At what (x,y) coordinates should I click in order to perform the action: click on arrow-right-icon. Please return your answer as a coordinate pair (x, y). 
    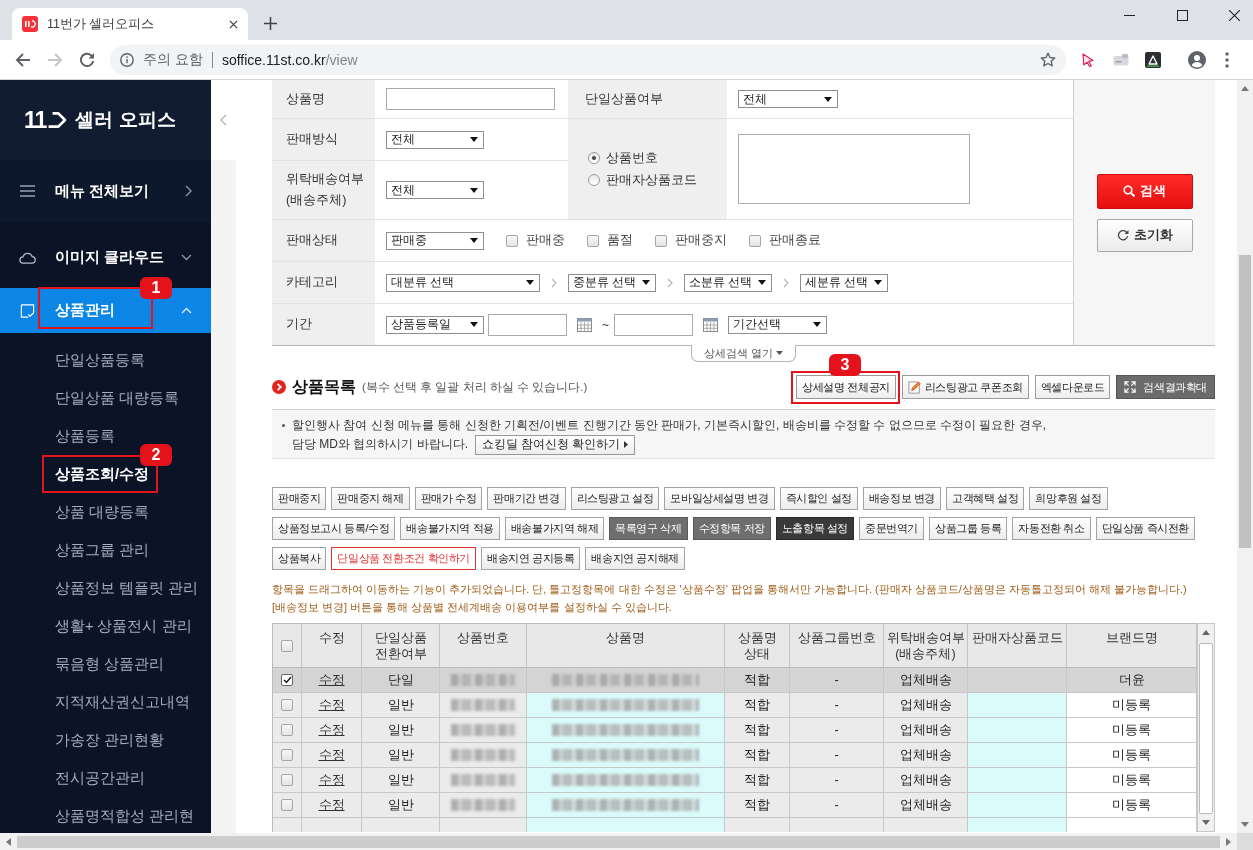
    Looking at the image, I should click on (1228, 841).